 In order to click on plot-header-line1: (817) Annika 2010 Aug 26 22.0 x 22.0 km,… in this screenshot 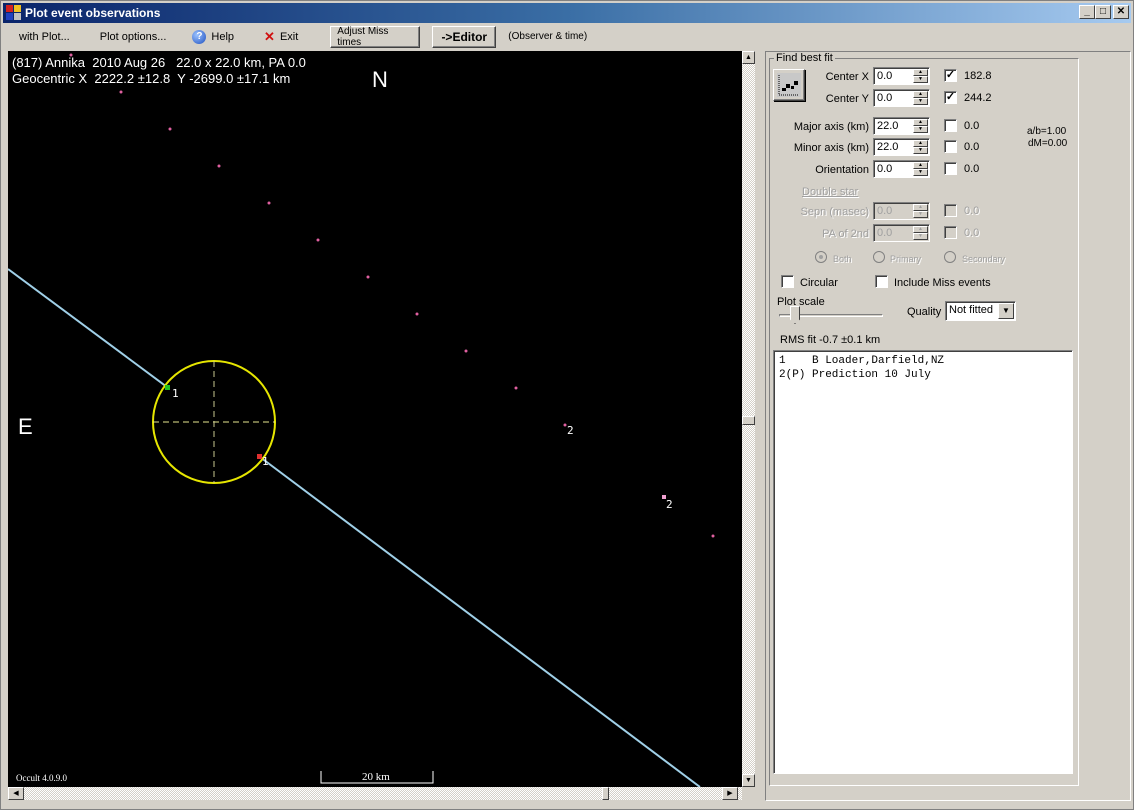, I will do `click(159, 62)`.